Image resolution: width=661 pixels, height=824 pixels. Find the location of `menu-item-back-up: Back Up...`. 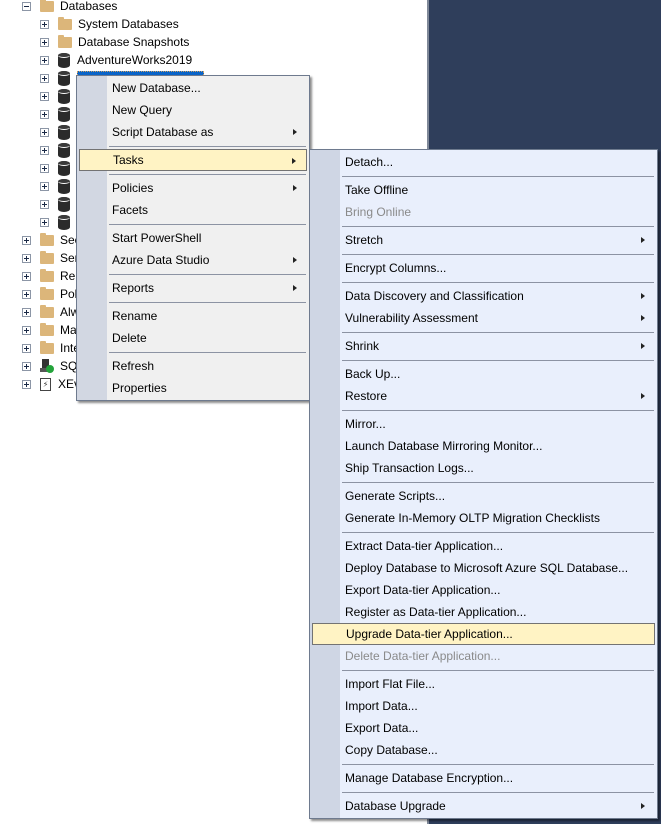

menu-item-back-up: Back Up... is located at coordinates (483, 374).